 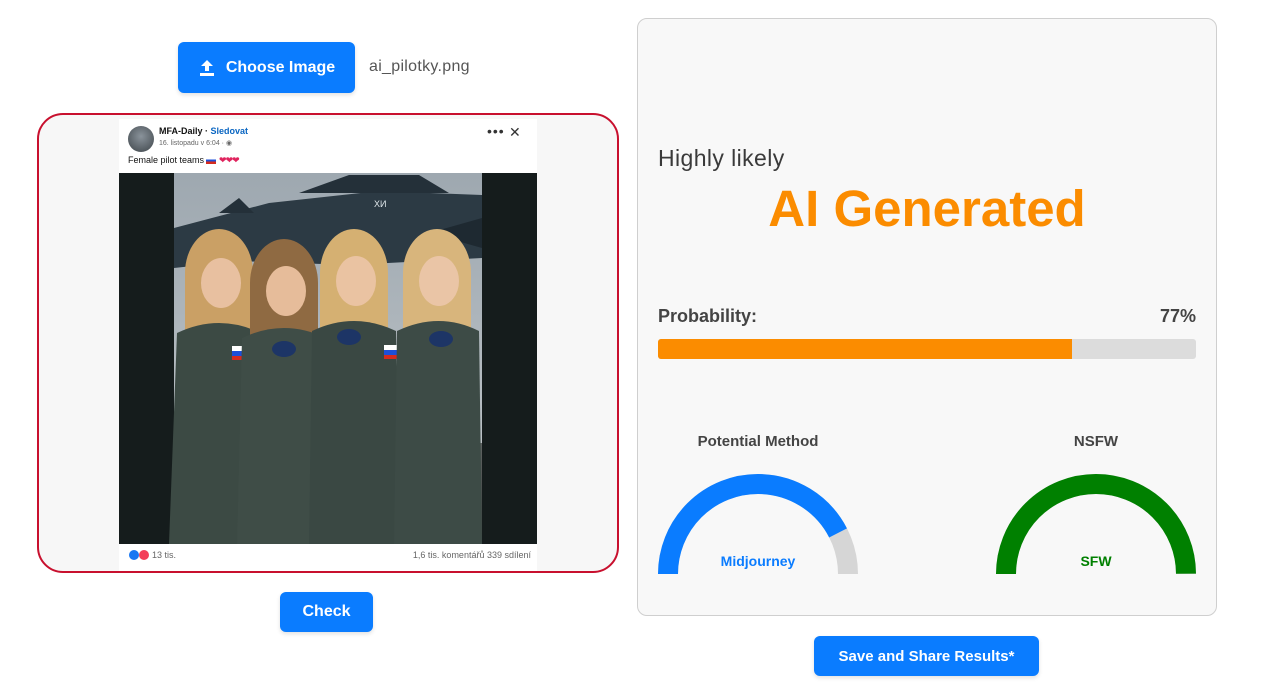 I want to click on probability-bar, so click(x=927, y=349).